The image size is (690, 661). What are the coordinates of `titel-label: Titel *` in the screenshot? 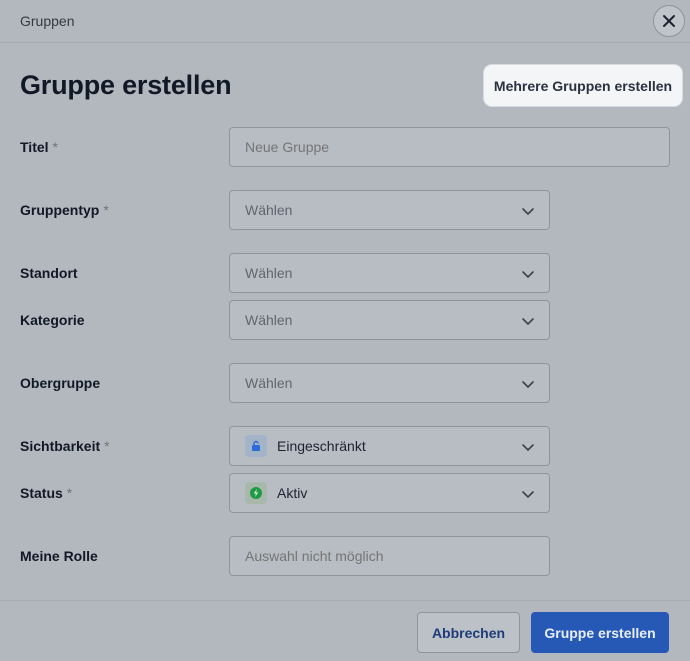 It's located at (39, 147).